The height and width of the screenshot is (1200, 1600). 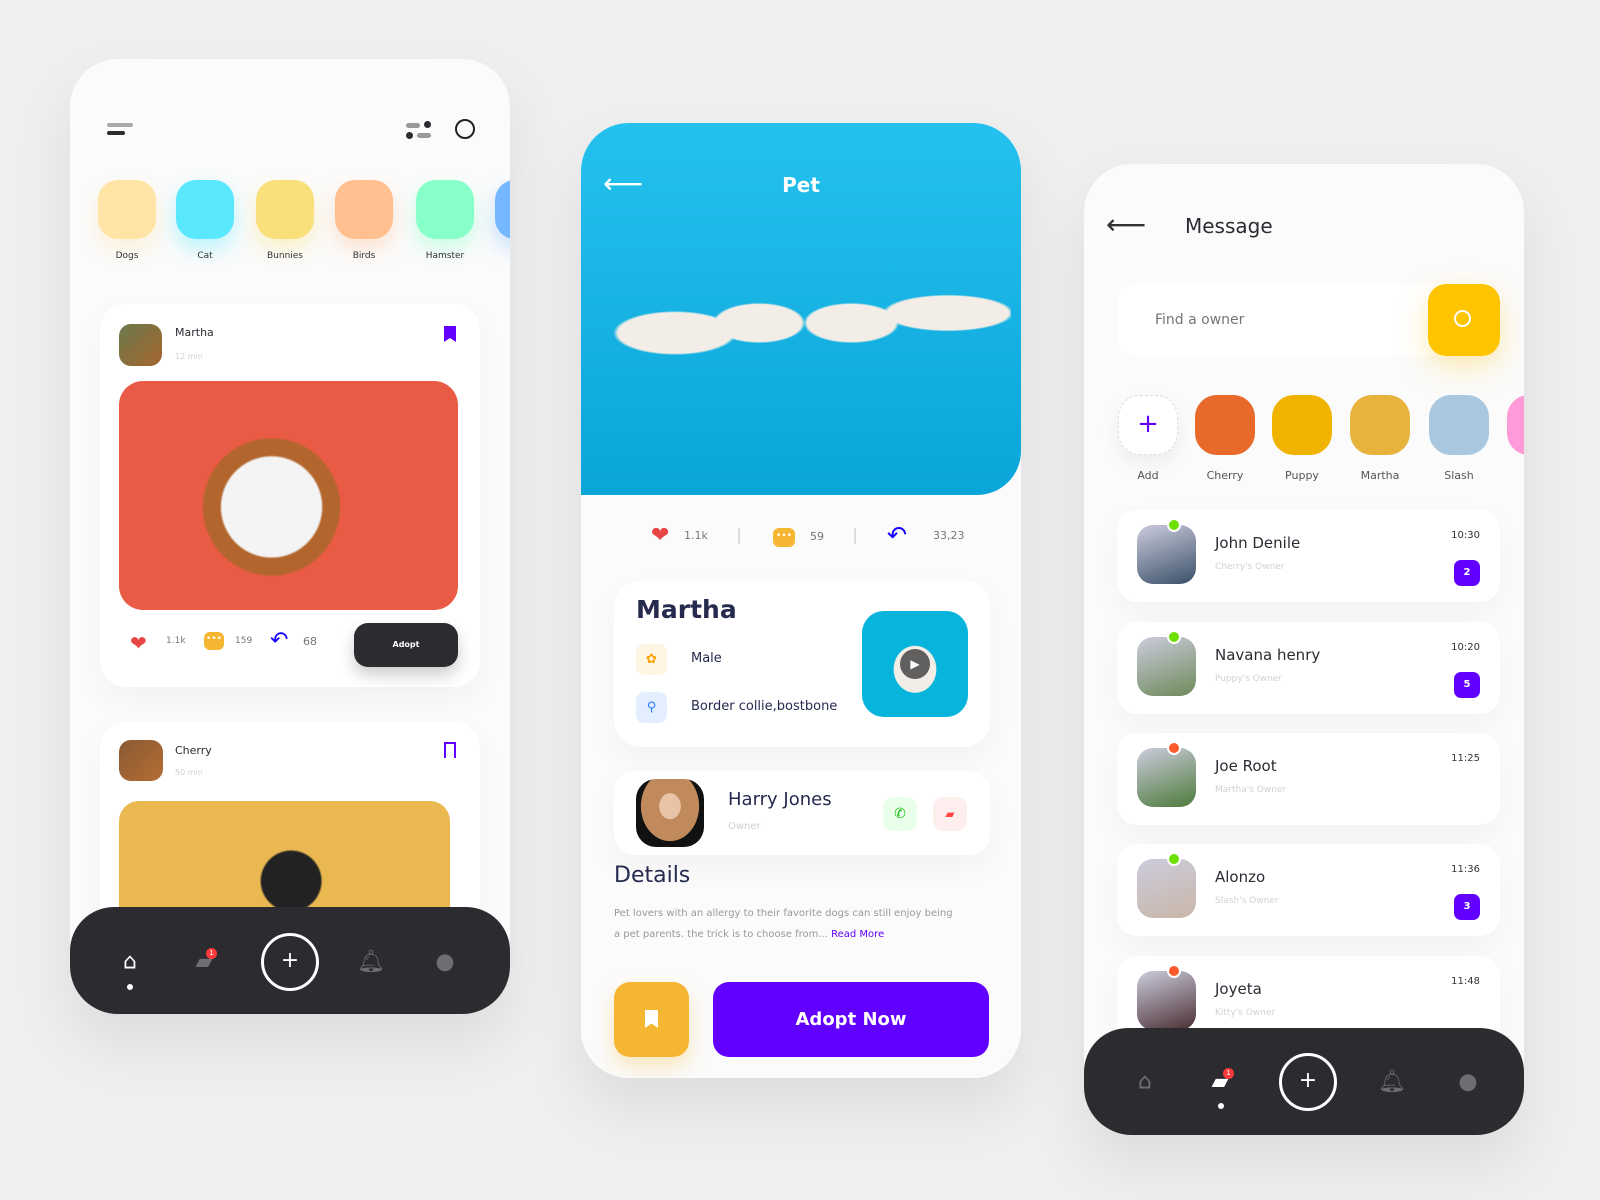 I want to click on story-label: Puppy, so click(x=1302, y=475).